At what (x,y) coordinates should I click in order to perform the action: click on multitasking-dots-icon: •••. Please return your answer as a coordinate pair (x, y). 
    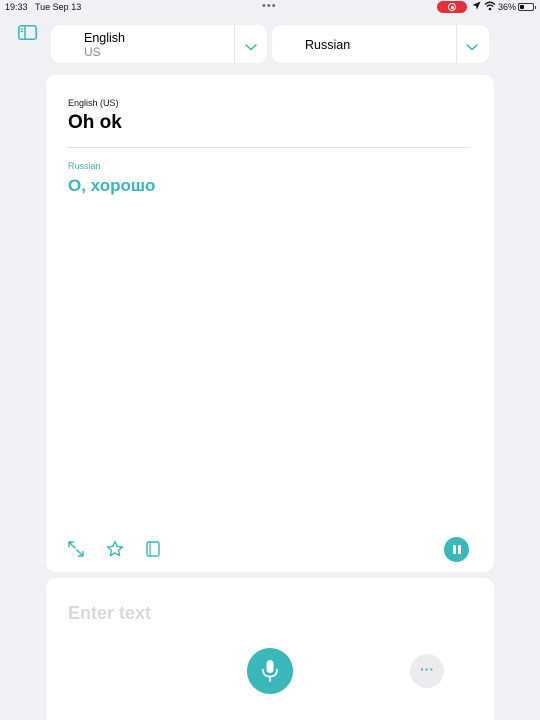
    Looking at the image, I should click on (269, 6).